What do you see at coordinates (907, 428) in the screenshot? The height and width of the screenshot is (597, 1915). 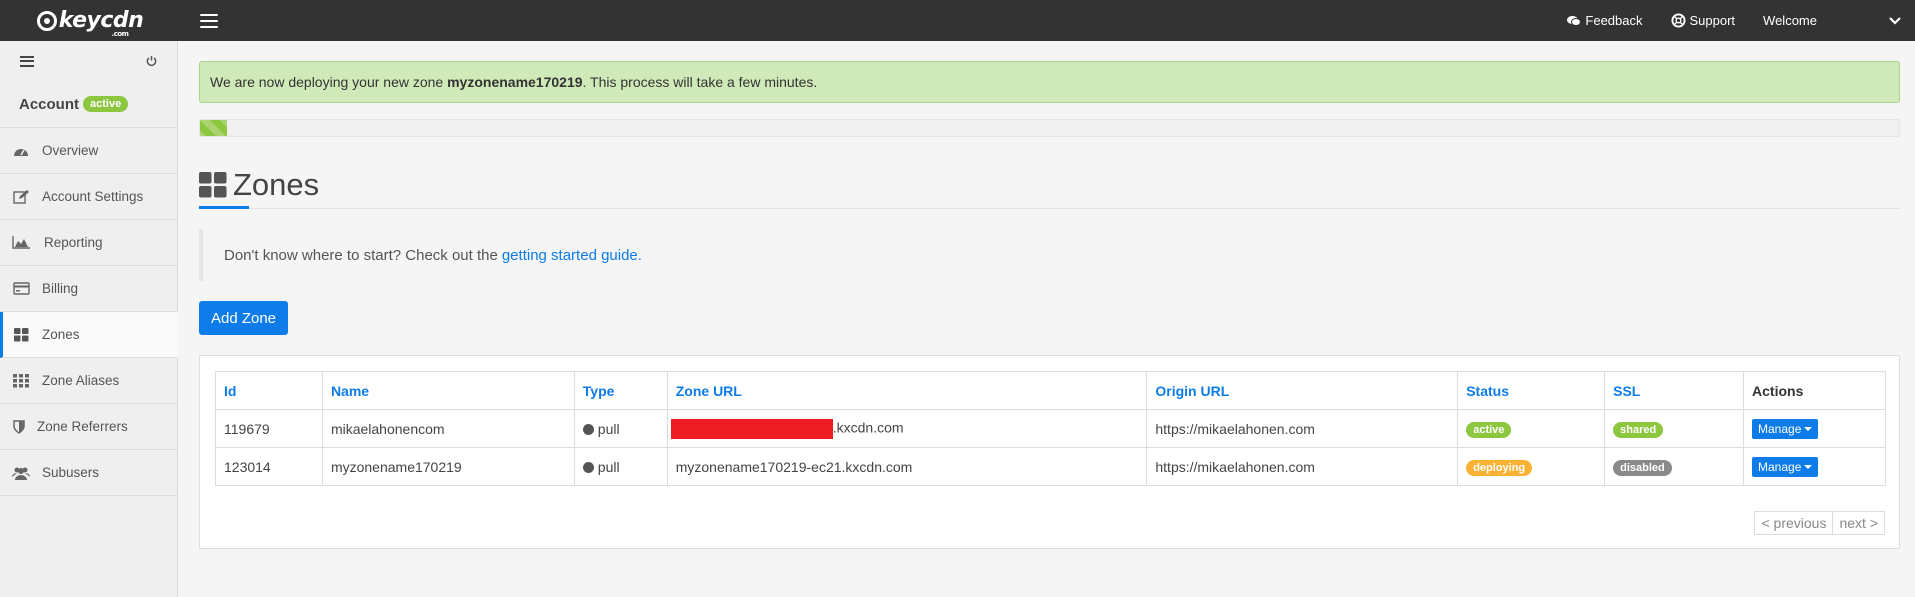 I see `zone-url: .kxcdn.com` at bounding box center [907, 428].